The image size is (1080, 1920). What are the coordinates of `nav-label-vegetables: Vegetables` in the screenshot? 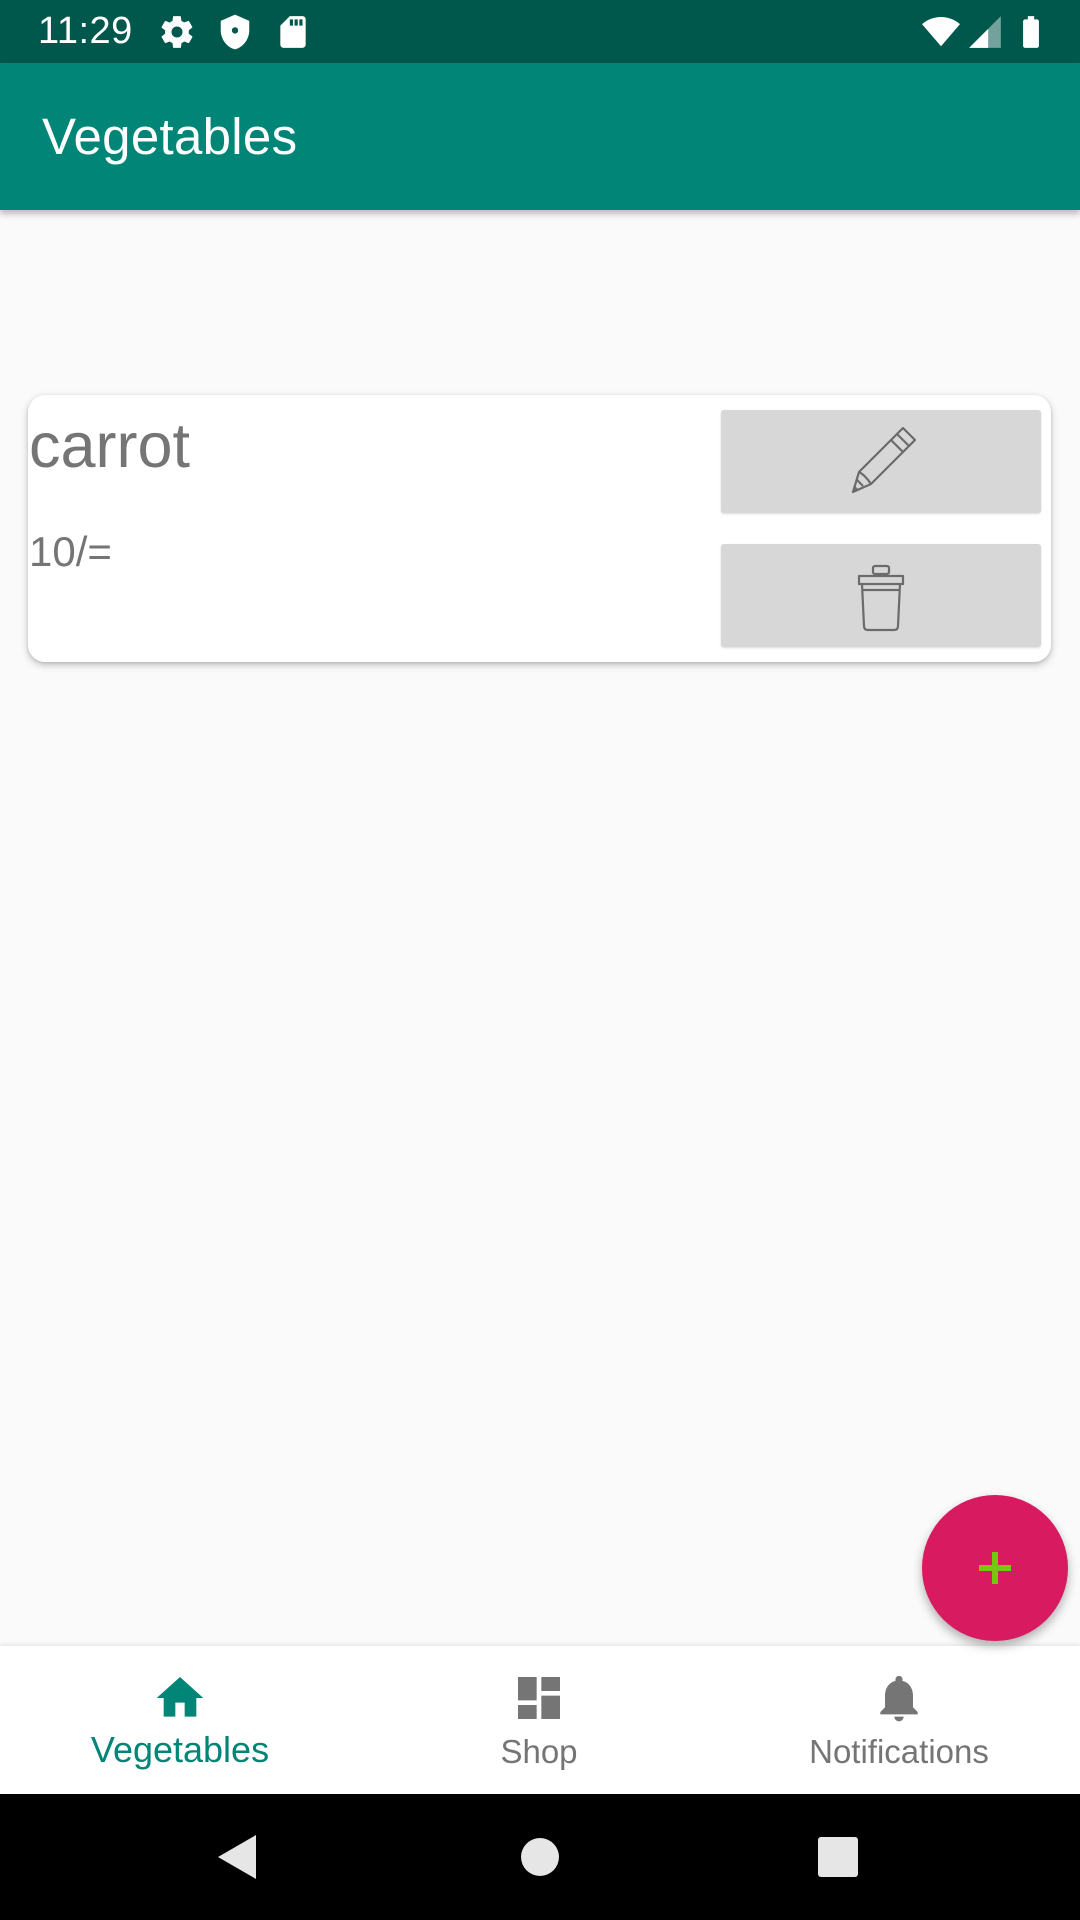 It's located at (180, 1749).